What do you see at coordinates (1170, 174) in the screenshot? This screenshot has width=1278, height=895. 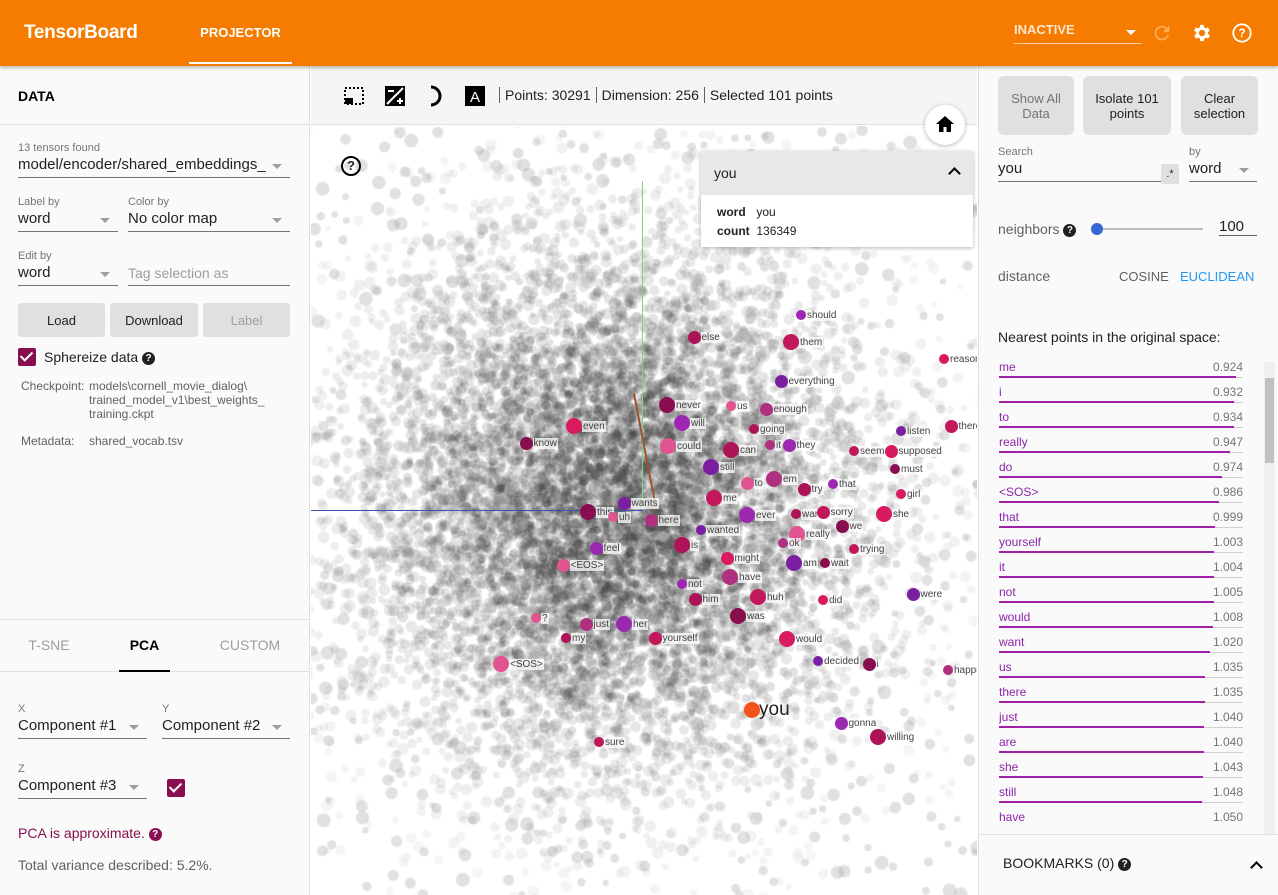 I see `regex-toggle: .*` at bounding box center [1170, 174].